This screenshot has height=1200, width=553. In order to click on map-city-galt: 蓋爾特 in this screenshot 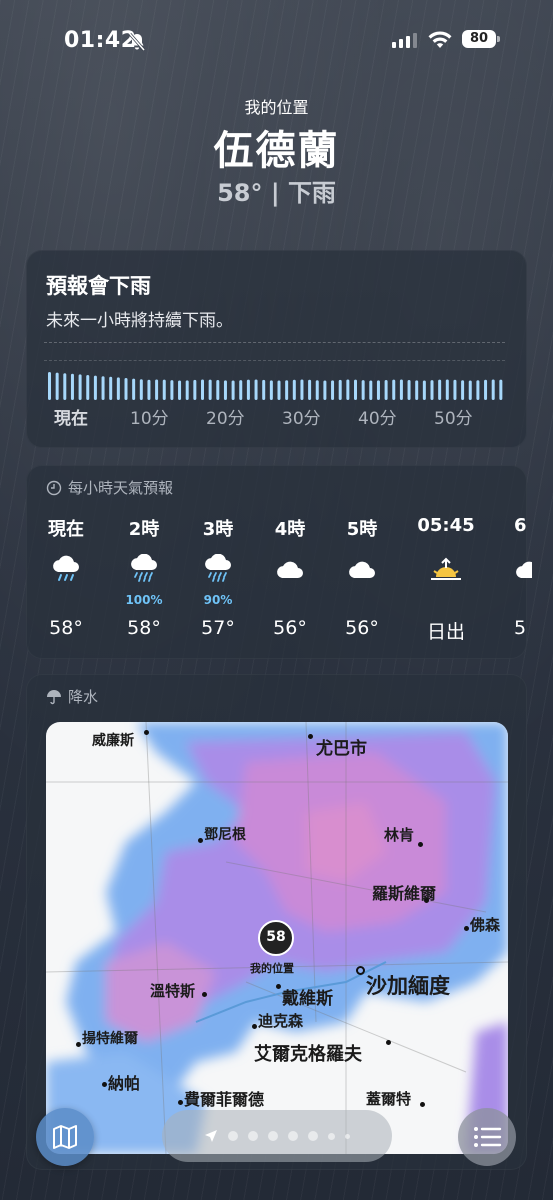, I will do `click(388, 1098)`.